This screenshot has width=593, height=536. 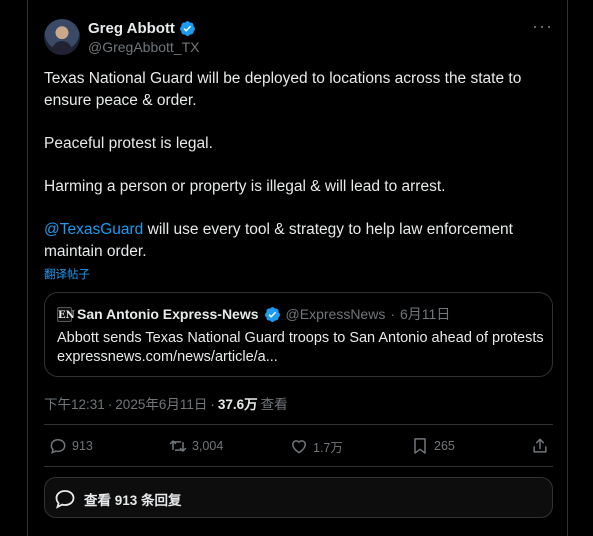 I want to click on tweet-paragraph: Peaceful protest is legal., so click(x=128, y=143).